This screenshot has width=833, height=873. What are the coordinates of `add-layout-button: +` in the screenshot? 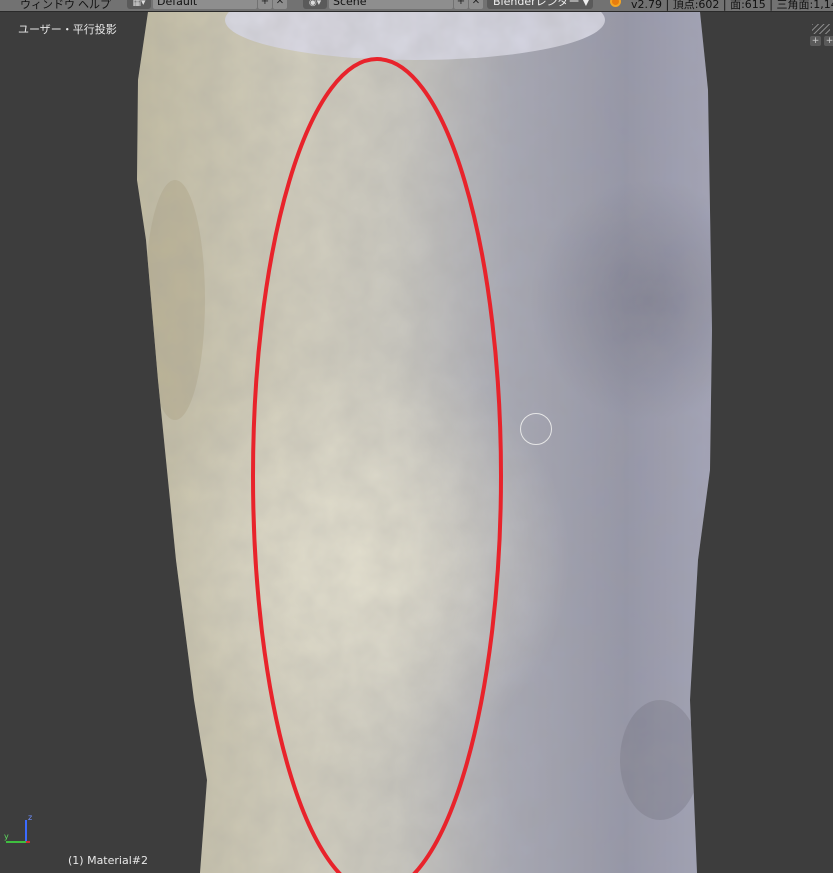 It's located at (265, 4).